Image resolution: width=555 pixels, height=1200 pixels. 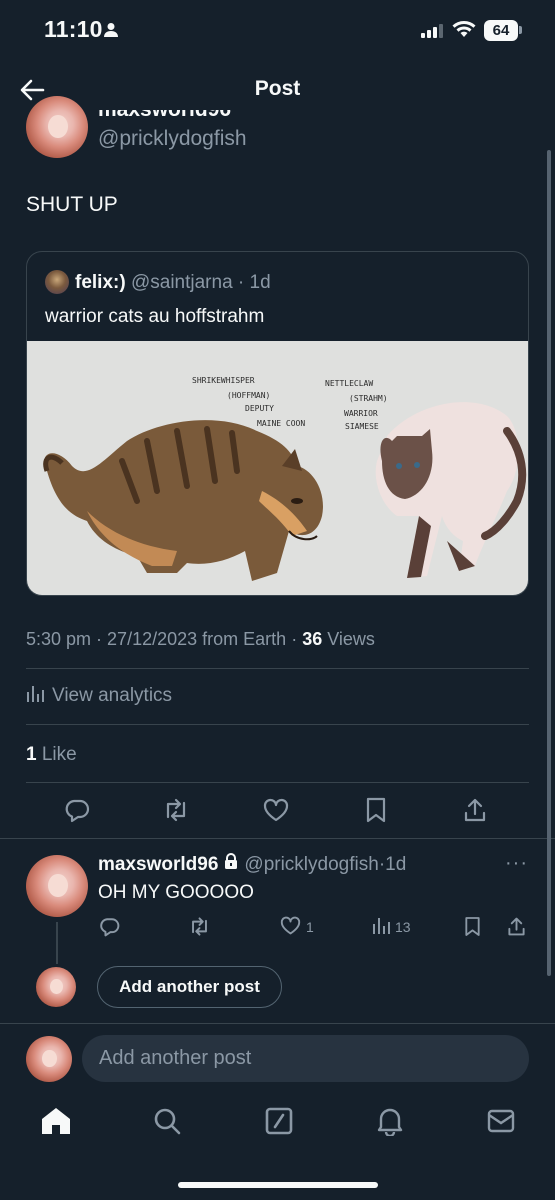 I want to click on repost-button, so click(x=176, y=812).